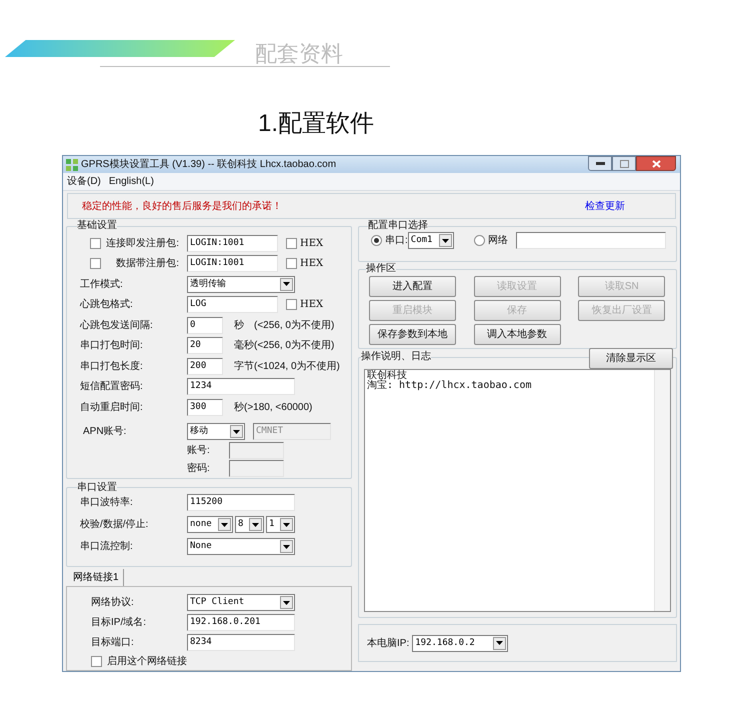  Describe the element at coordinates (210, 525) in the screenshot. I see `dropdown: none` at that location.